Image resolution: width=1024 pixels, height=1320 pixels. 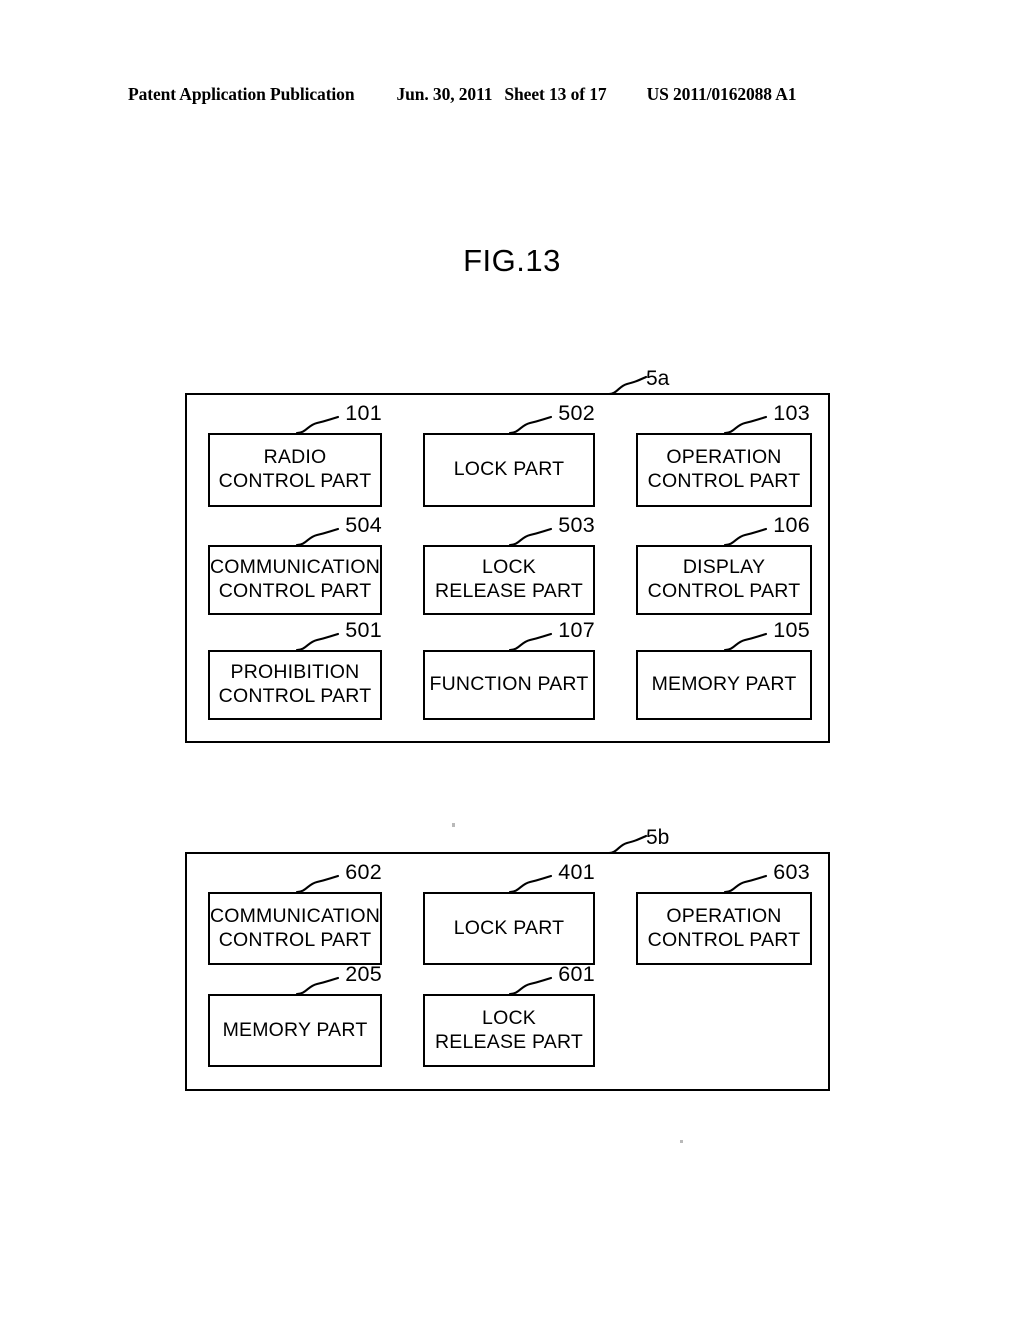 I want to click on header-date-text: Jun. 30, 2011, so click(x=444, y=94).